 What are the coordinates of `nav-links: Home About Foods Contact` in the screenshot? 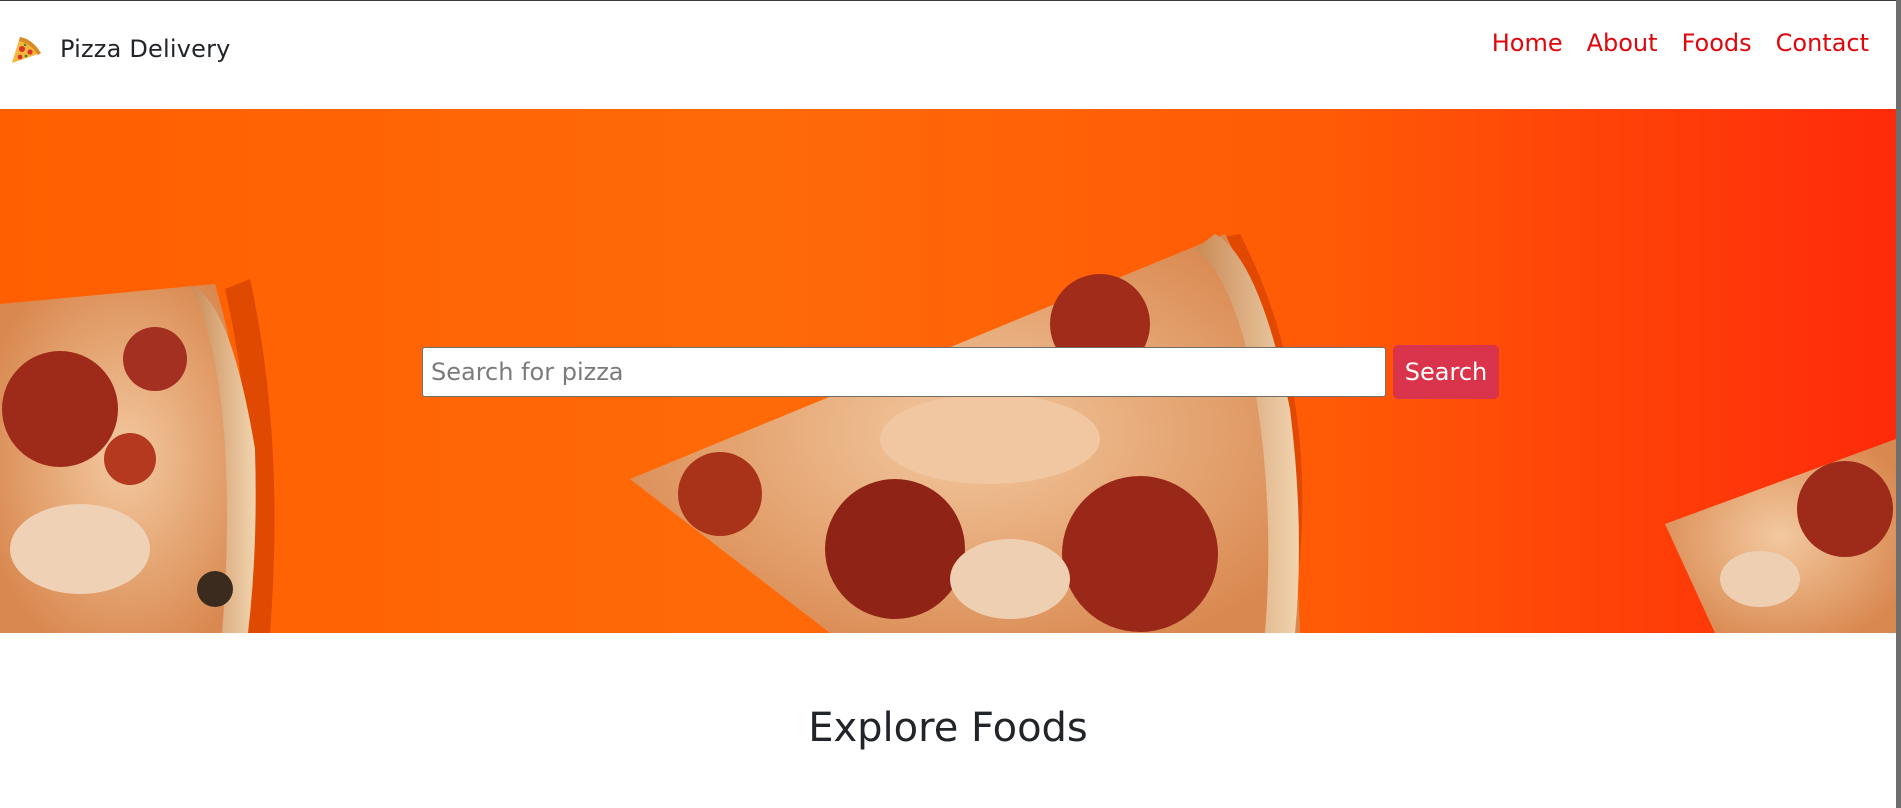 It's located at (1668, 43).